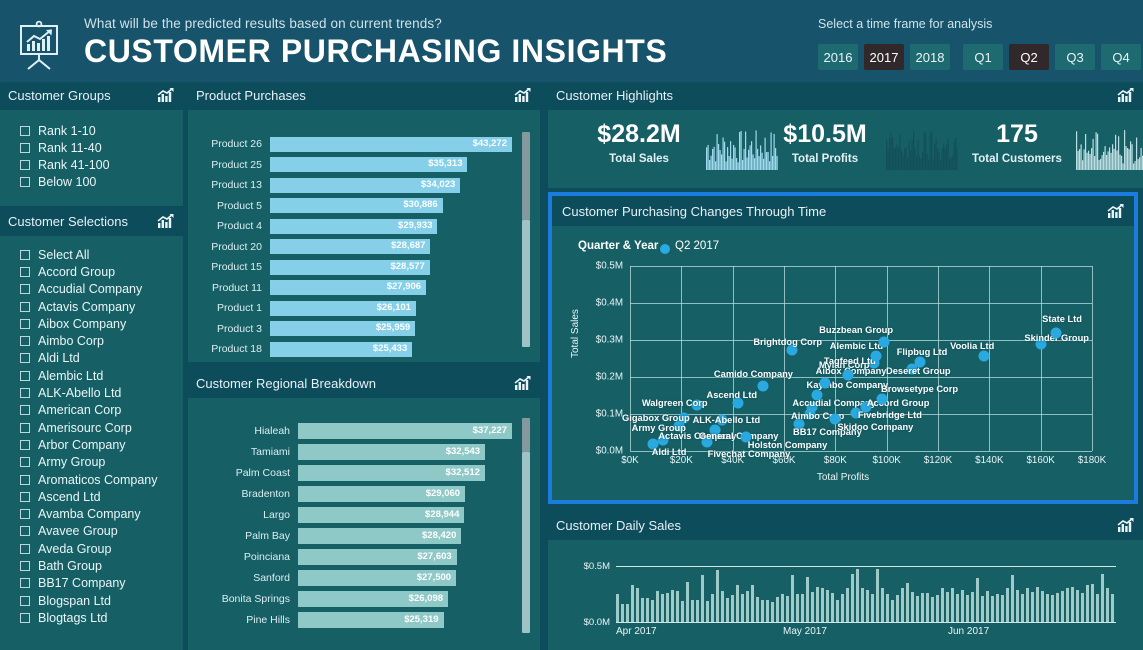  Describe the element at coordinates (91, 600) in the screenshot. I see `selection-item-blogspan-ltd: Blogspan Ltd` at that location.